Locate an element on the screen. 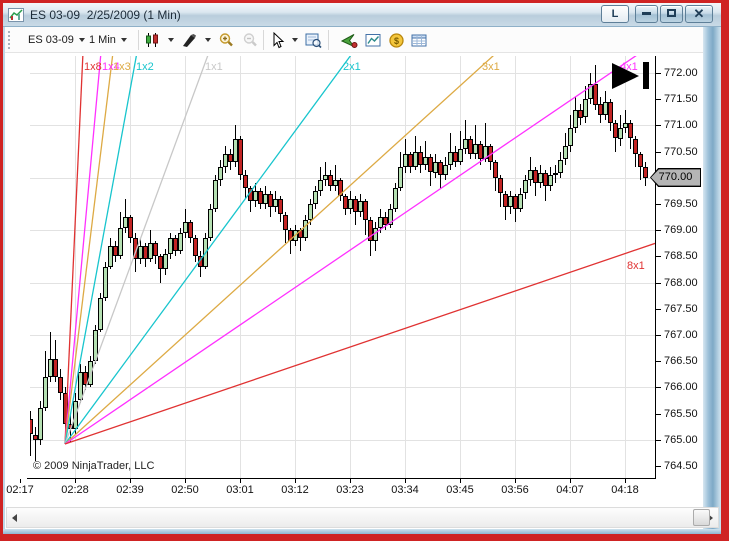 The height and width of the screenshot is (541, 729). gann-fan-label-2x1: 2x1 is located at coordinates (352, 67).